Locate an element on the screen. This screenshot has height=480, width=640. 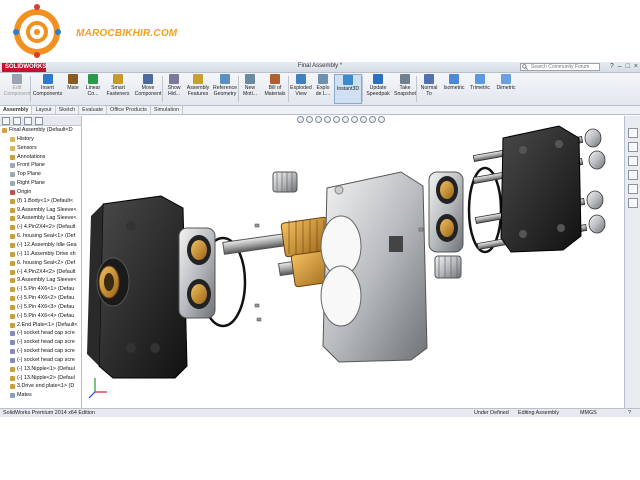
tree-item: Front Plane is located at coordinates (40, 165).